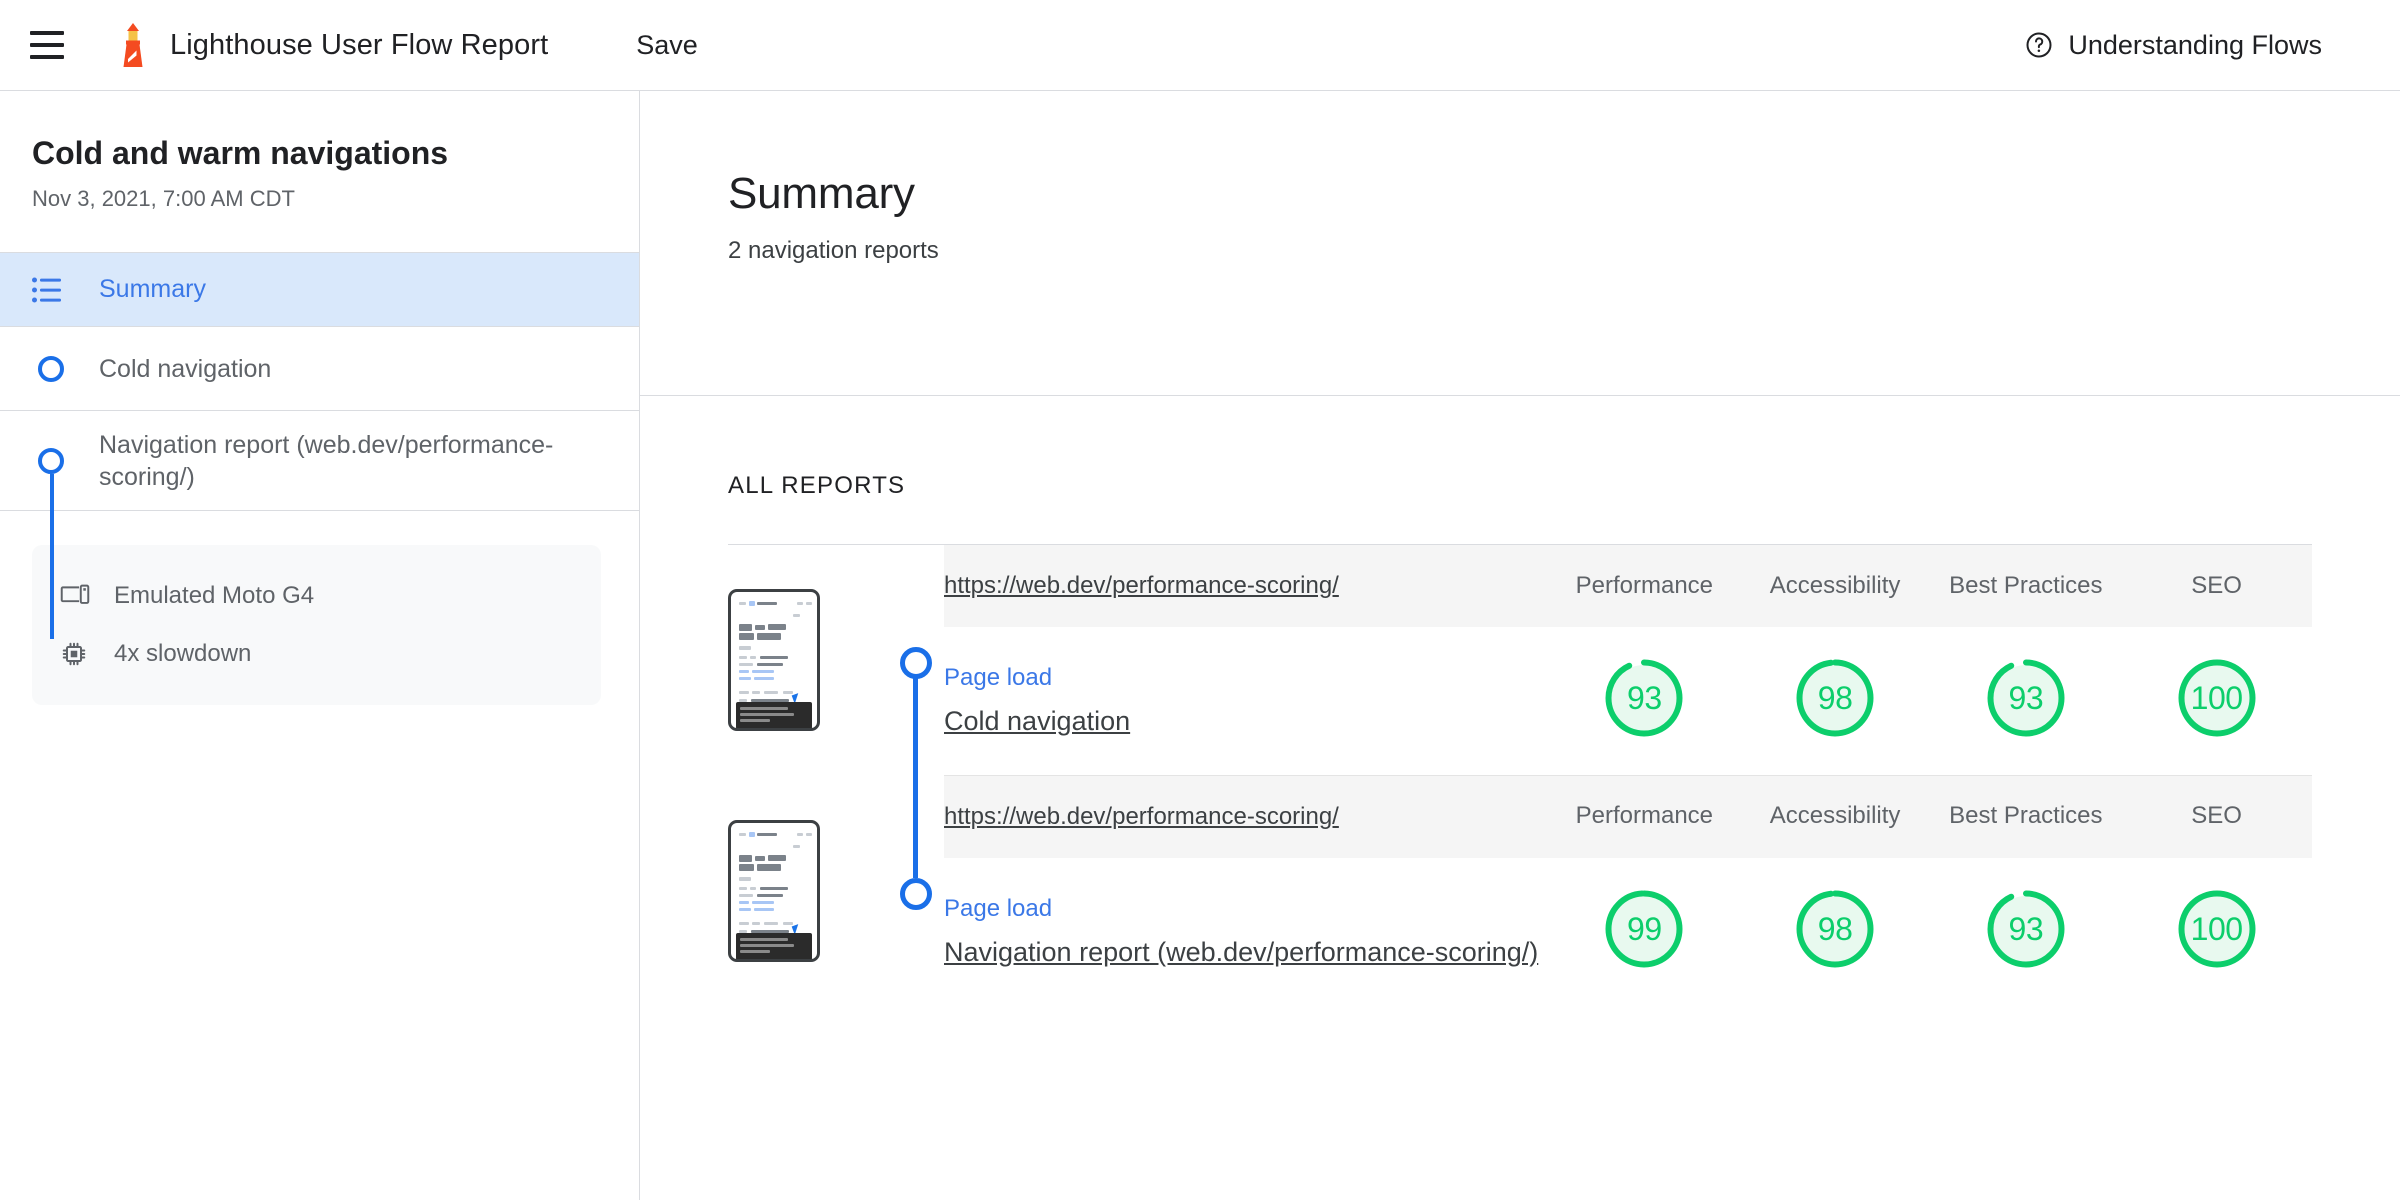 The height and width of the screenshot is (1200, 2400). What do you see at coordinates (330, 596) in the screenshot?
I see `device-emulation-row: Emulated Moto G4` at bounding box center [330, 596].